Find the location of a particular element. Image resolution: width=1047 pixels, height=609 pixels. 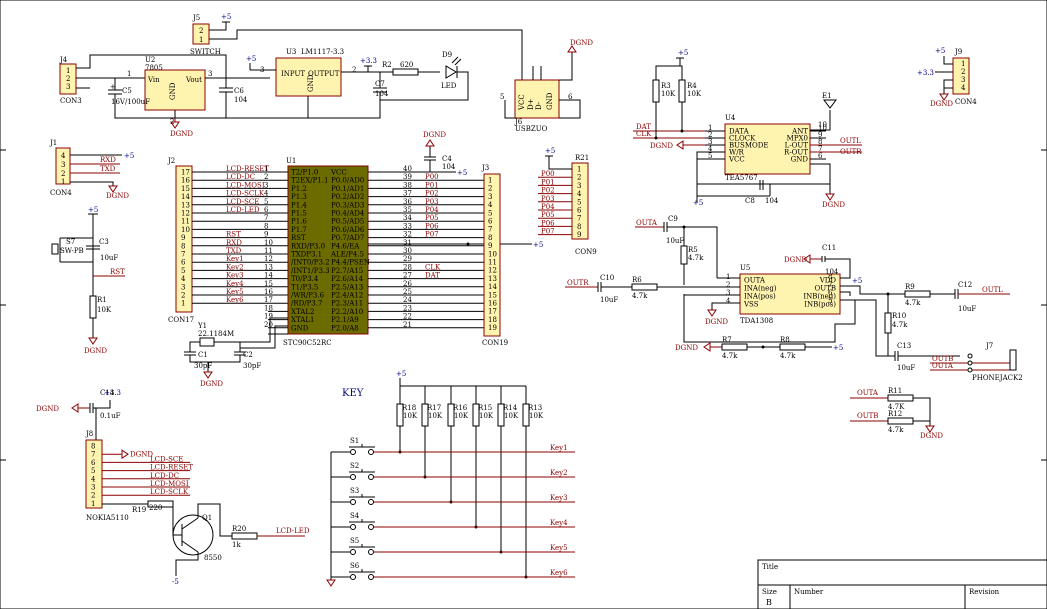

r21-net-label: P05 is located at coordinates (548, 215).